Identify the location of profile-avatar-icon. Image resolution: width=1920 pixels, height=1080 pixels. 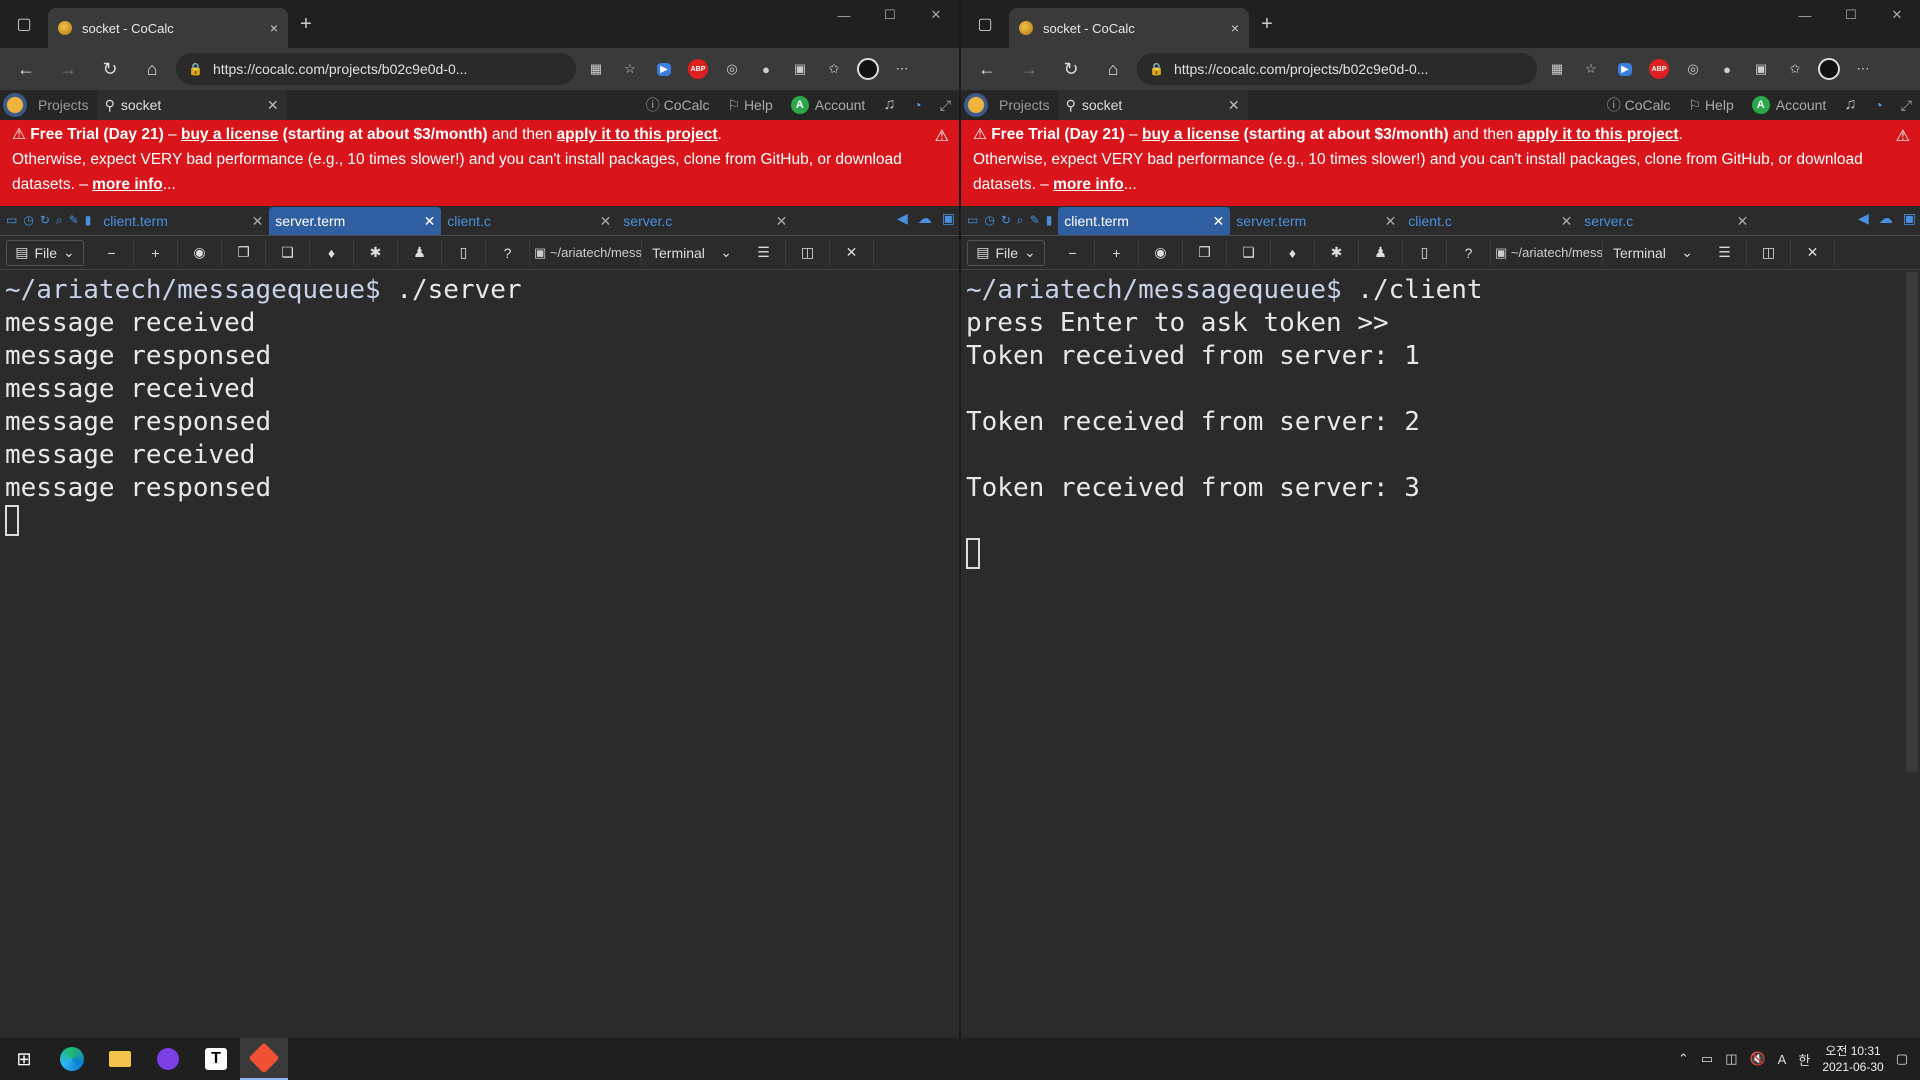
(1829, 69).